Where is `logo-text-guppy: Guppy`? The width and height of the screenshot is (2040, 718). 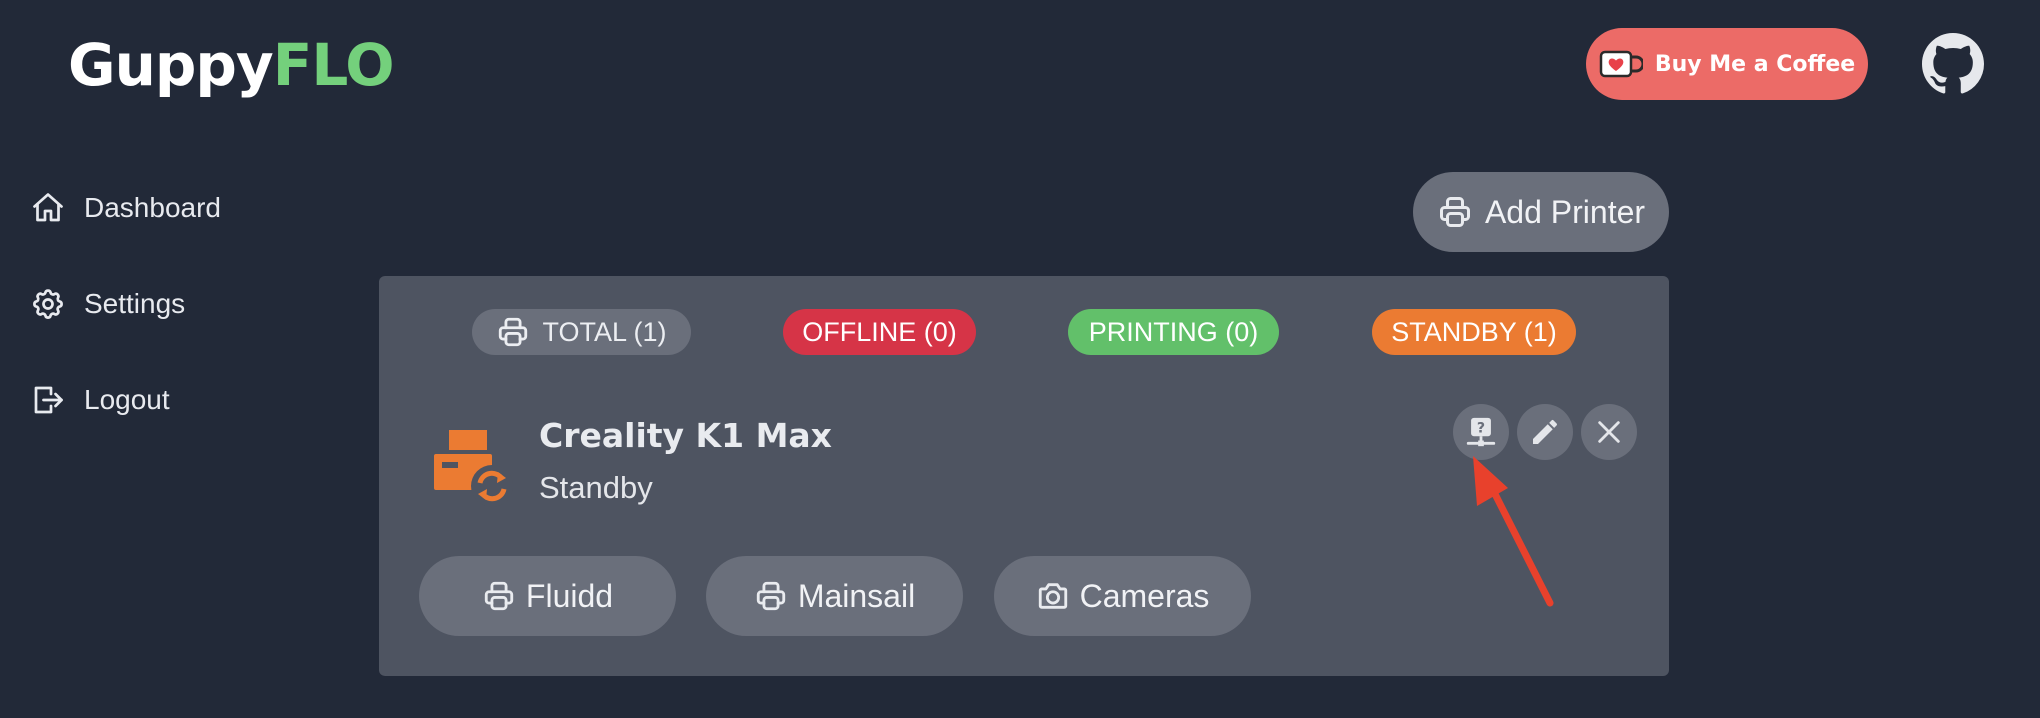 logo-text-guppy: Guppy is located at coordinates (171, 65).